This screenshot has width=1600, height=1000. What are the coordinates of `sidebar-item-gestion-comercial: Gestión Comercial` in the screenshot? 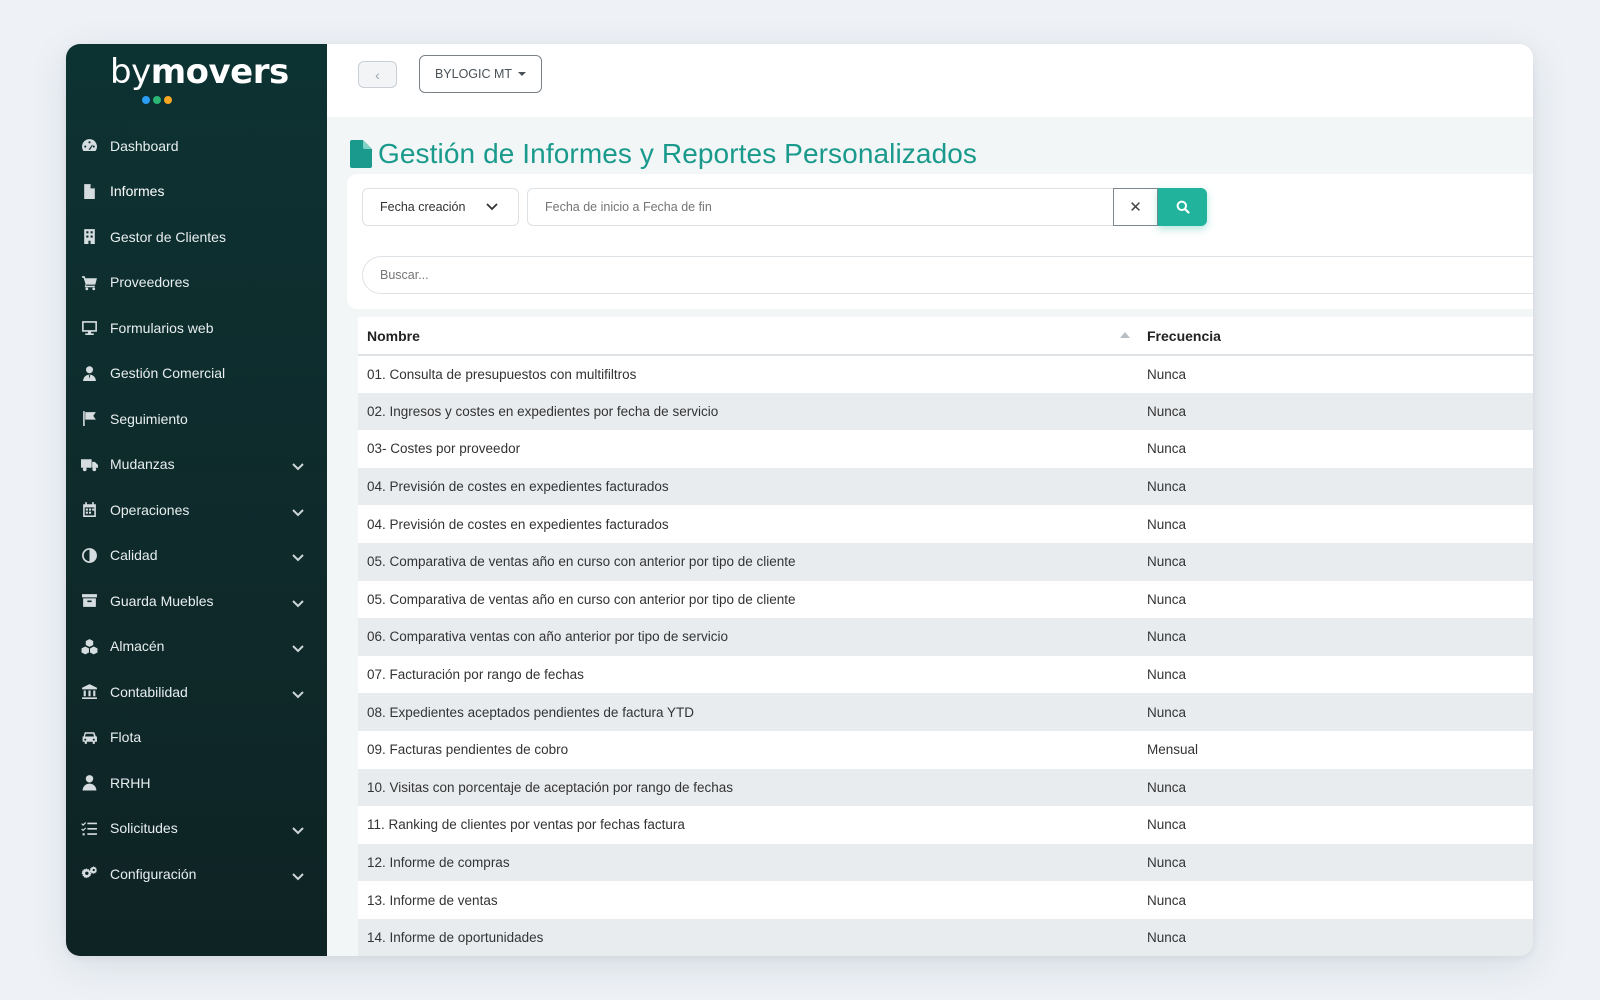 It's located at (196, 374).